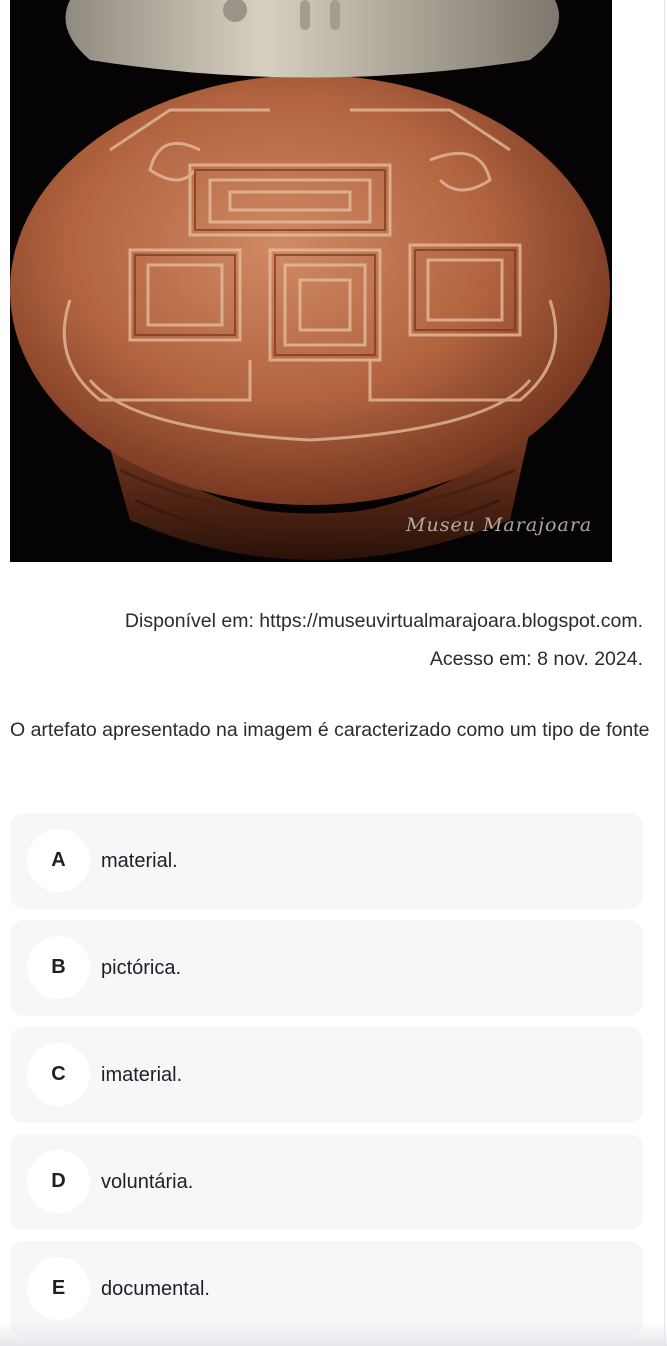  What do you see at coordinates (499, 525) in the screenshot?
I see `image-watermark: Museu Marajoara` at bounding box center [499, 525].